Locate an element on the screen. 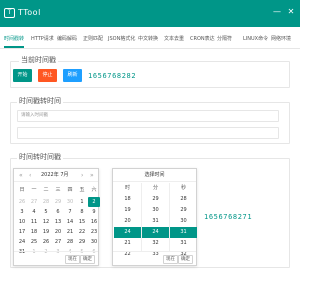 The image size is (320, 300). calendar-day: 6 is located at coordinates (58, 212).